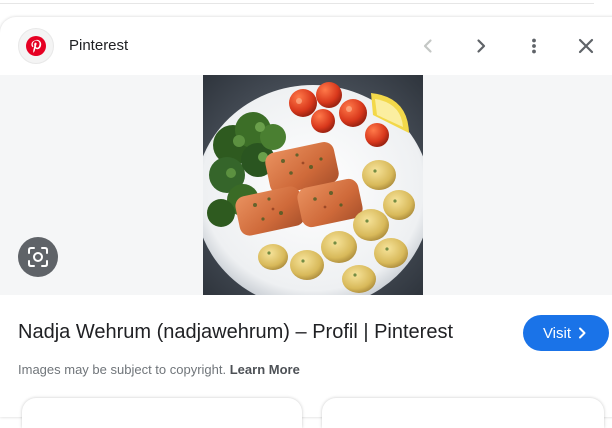 The width and height of the screenshot is (612, 428). What do you see at coordinates (265, 369) in the screenshot?
I see `learn-more-link: Learn More` at bounding box center [265, 369].